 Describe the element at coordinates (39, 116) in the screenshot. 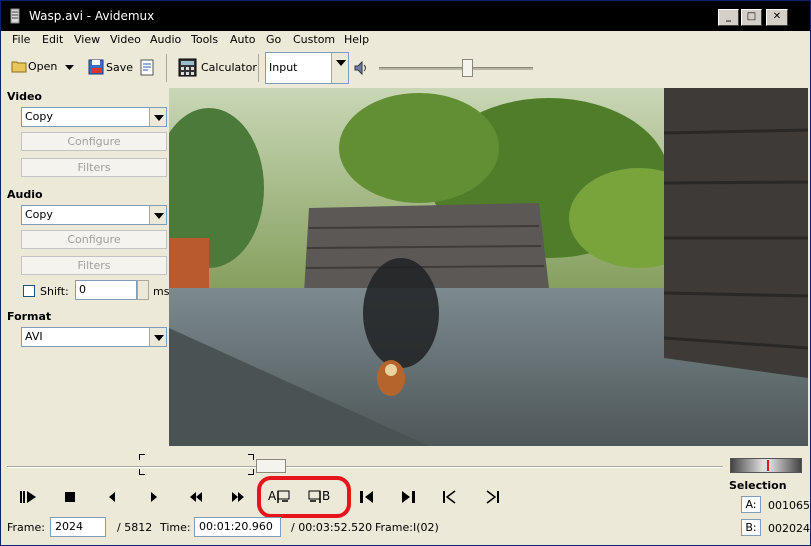

I see `video-codec-value: Copy` at that location.